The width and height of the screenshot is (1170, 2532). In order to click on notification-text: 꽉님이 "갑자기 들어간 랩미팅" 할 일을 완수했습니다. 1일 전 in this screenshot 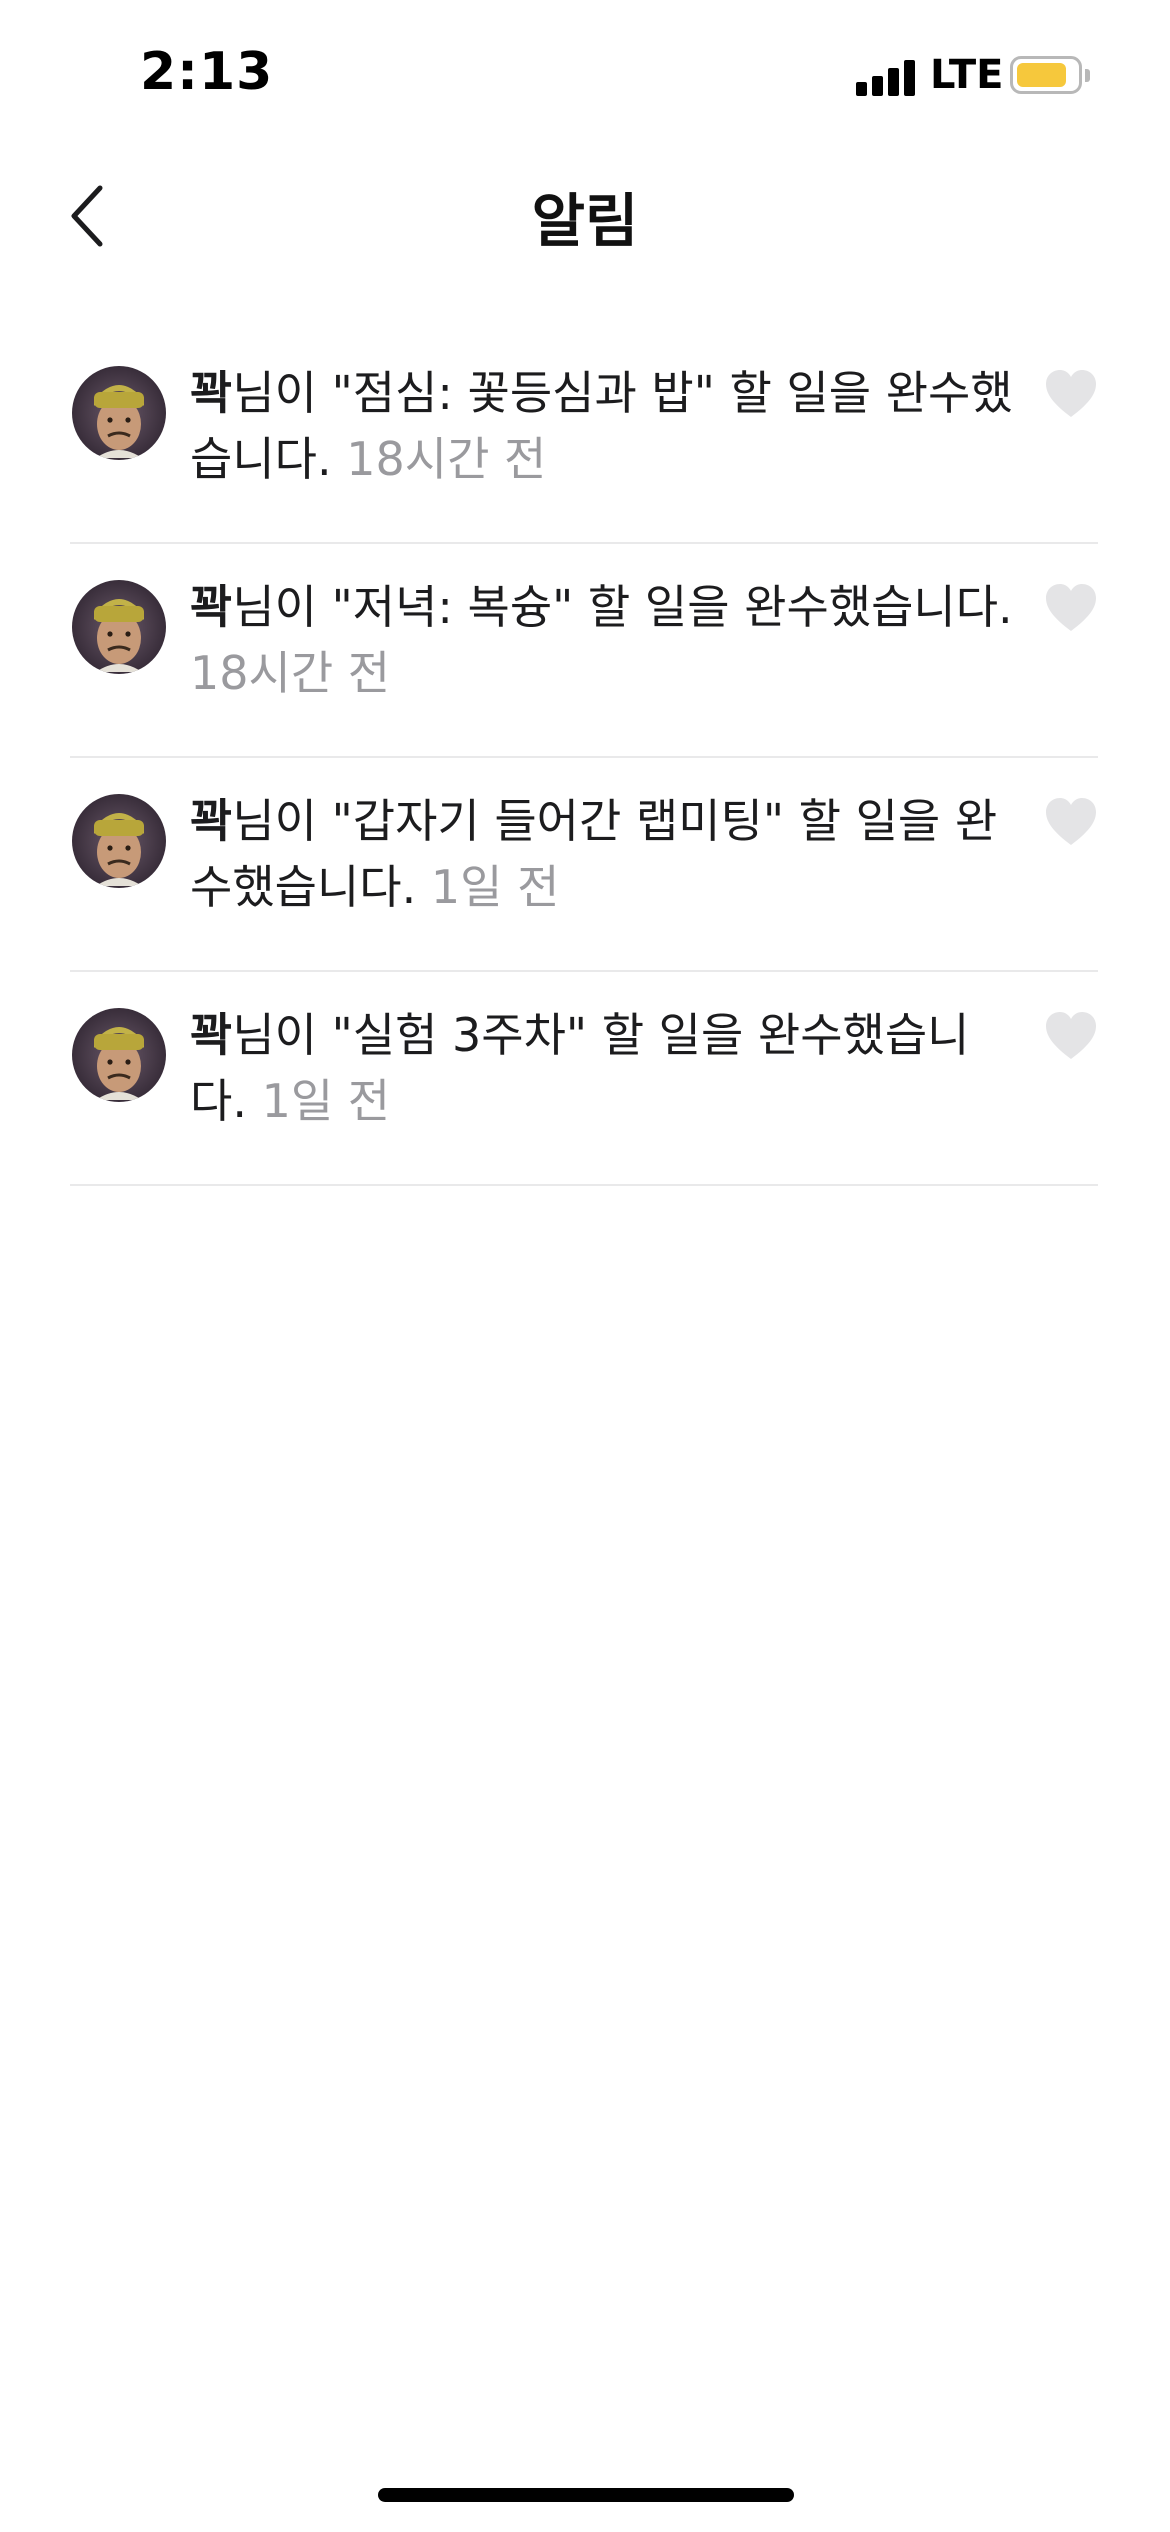, I will do `click(605, 854)`.